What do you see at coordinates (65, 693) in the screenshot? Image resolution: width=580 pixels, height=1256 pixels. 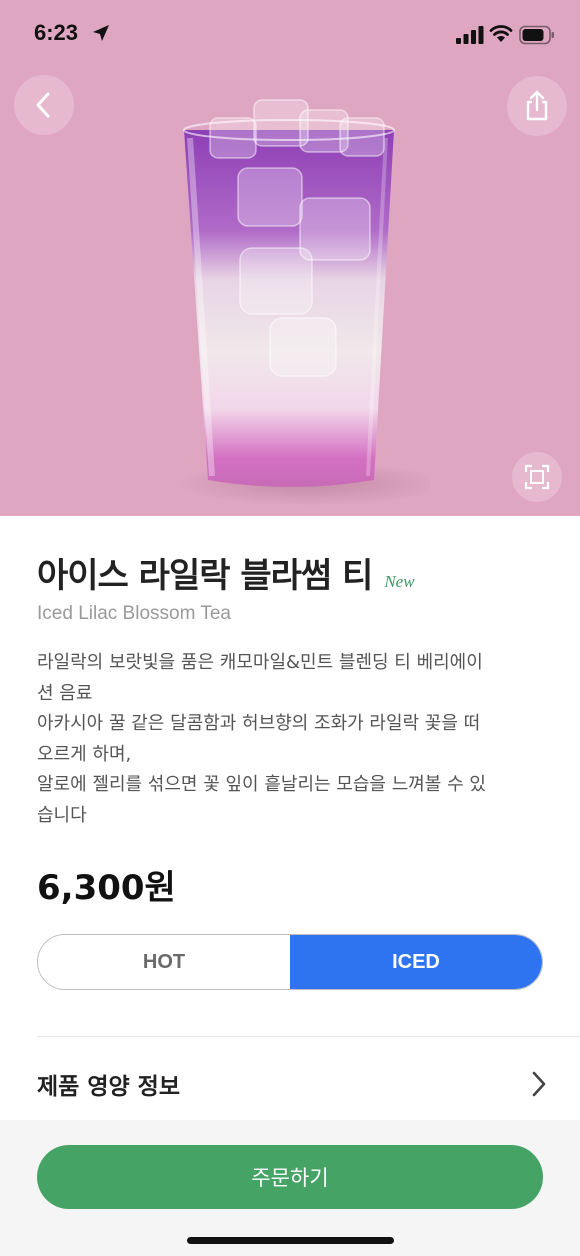 I see `description-line: 션 음료` at bounding box center [65, 693].